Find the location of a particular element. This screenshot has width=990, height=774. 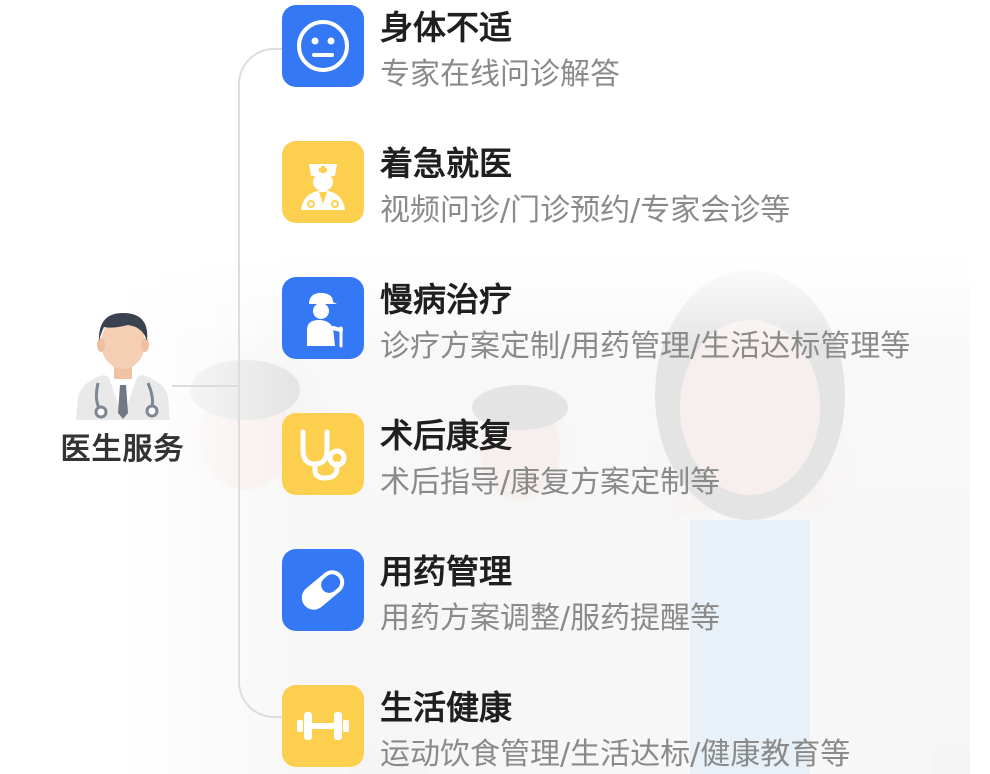

service-item-medication-management: 用药管理 用药方案调整/服药提醒等 is located at coordinates (632, 592).